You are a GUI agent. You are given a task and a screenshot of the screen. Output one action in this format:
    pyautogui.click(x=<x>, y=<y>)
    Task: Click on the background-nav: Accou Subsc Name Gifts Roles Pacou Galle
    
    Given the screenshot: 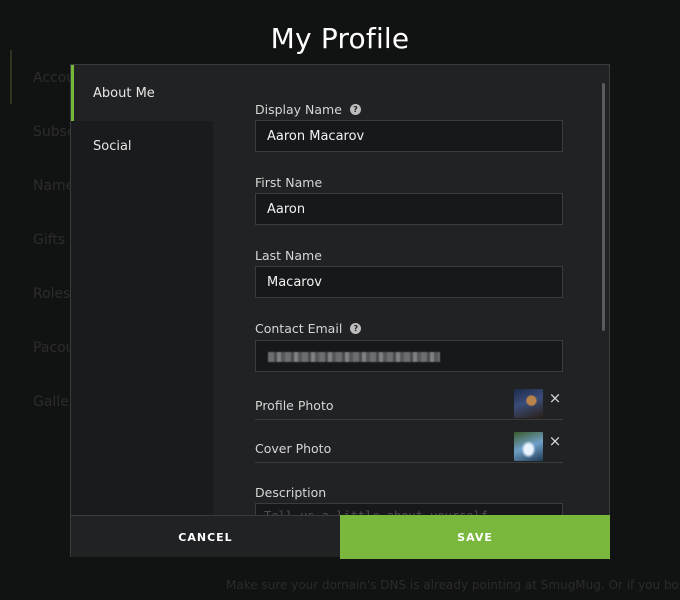 What is the action you would take?
    pyautogui.click(x=54, y=259)
    